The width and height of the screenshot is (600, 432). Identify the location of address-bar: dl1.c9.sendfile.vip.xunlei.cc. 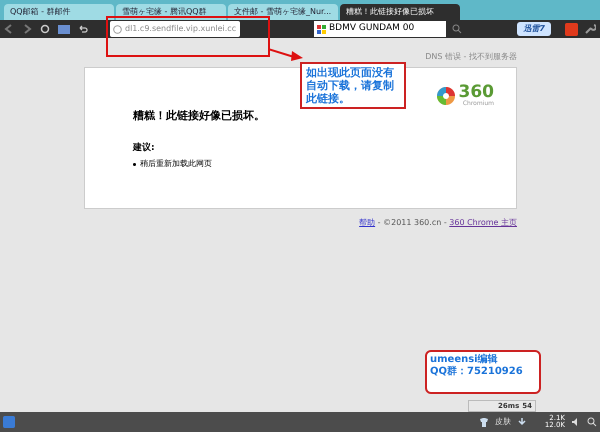
(175, 29).